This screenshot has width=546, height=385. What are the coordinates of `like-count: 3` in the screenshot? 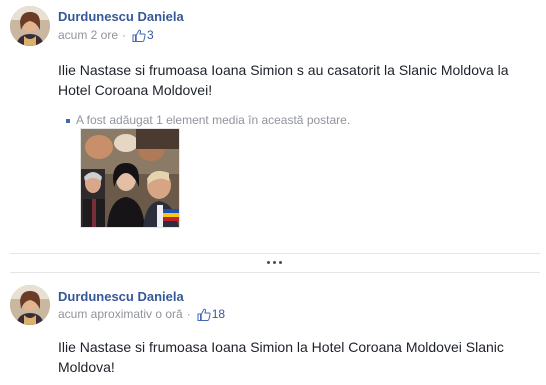 It's located at (150, 35).